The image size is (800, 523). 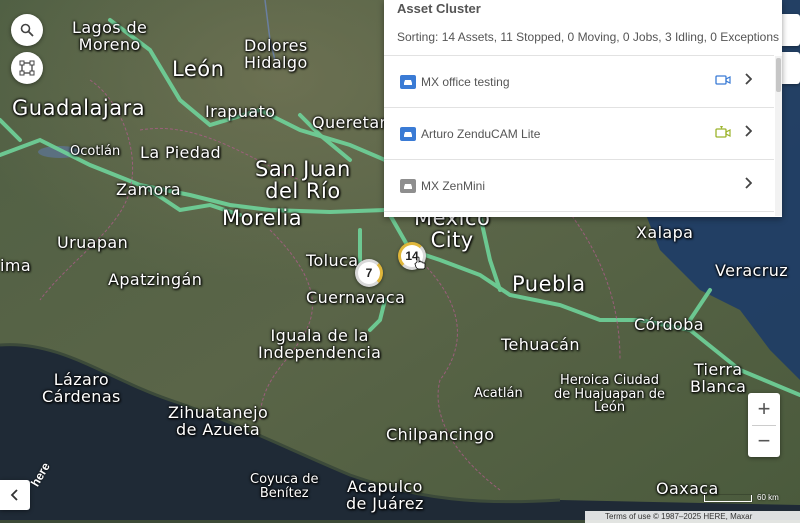 What do you see at coordinates (93, 242) in the screenshot?
I see `city-label-uruapan: Uruapan` at bounding box center [93, 242].